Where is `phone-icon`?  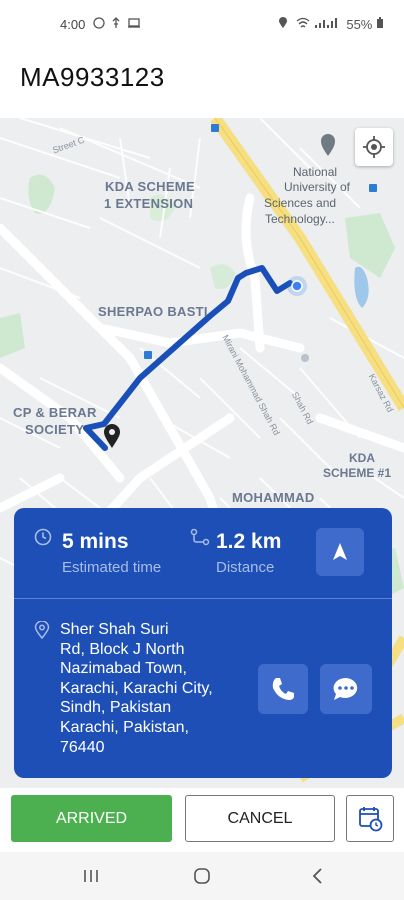
phone-icon is located at coordinates (283, 689).